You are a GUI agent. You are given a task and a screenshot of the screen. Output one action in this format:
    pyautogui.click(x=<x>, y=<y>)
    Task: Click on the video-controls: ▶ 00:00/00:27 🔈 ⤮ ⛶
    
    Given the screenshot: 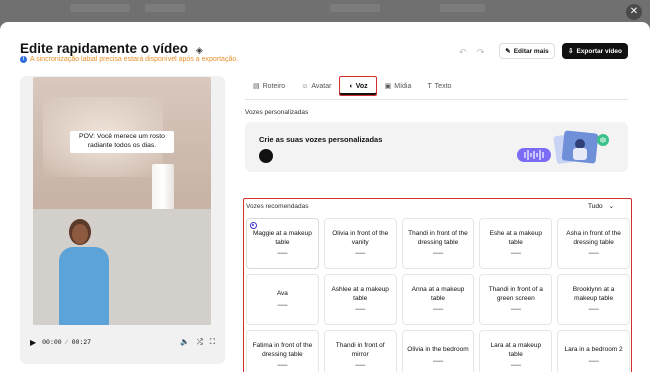 What is the action you would take?
    pyautogui.click(x=122, y=342)
    